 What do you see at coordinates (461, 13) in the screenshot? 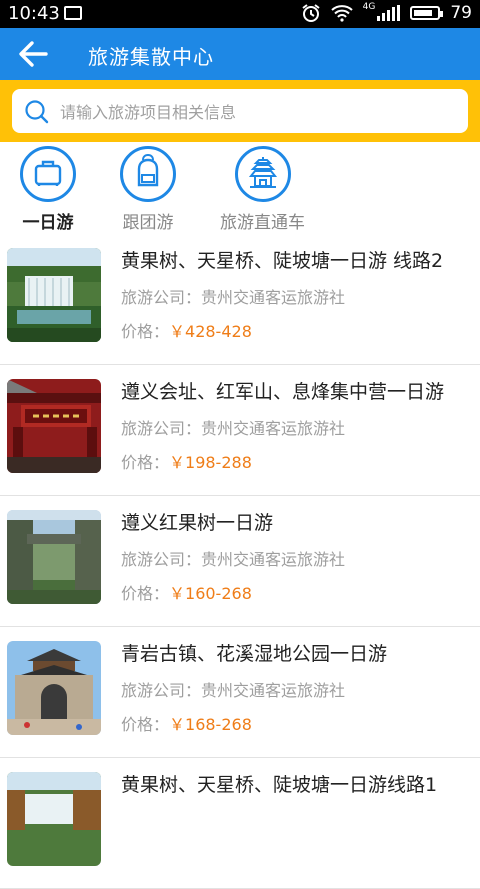
I see `battery-percent: 79` at bounding box center [461, 13].